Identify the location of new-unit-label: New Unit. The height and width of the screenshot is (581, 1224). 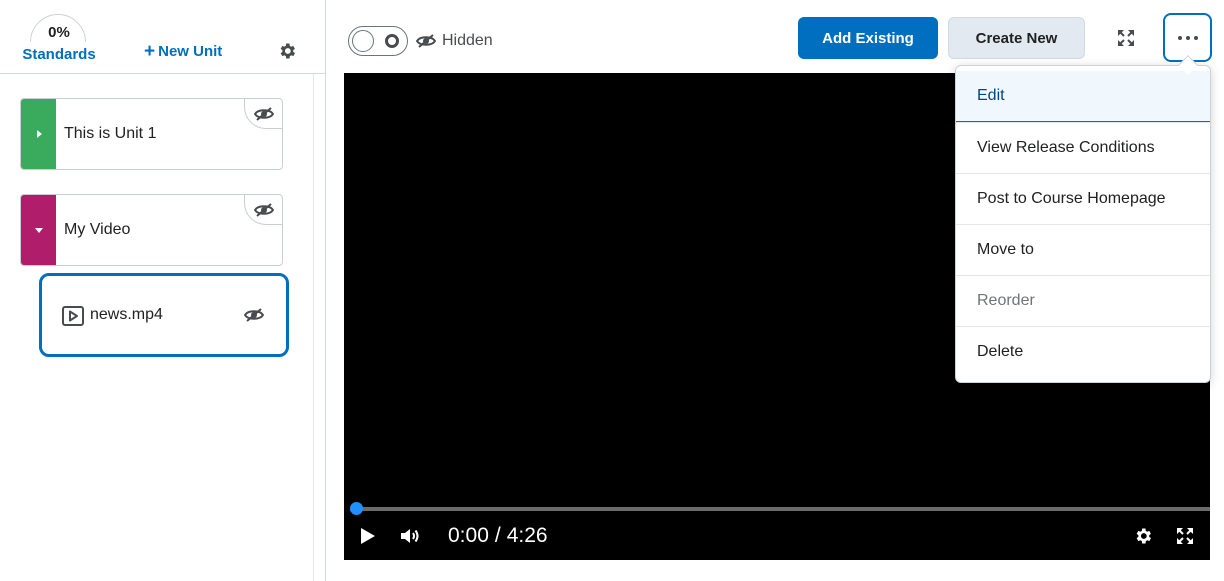
(190, 51).